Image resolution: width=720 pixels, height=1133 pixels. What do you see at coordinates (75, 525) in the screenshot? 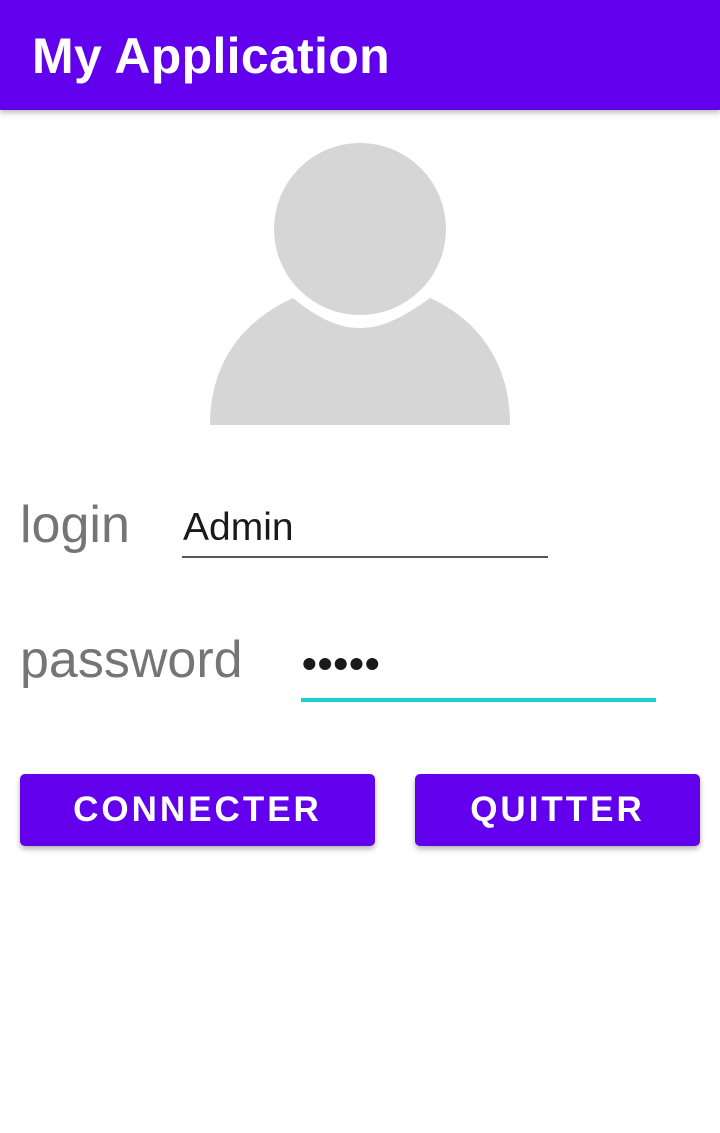
I see `login-label: login` at bounding box center [75, 525].